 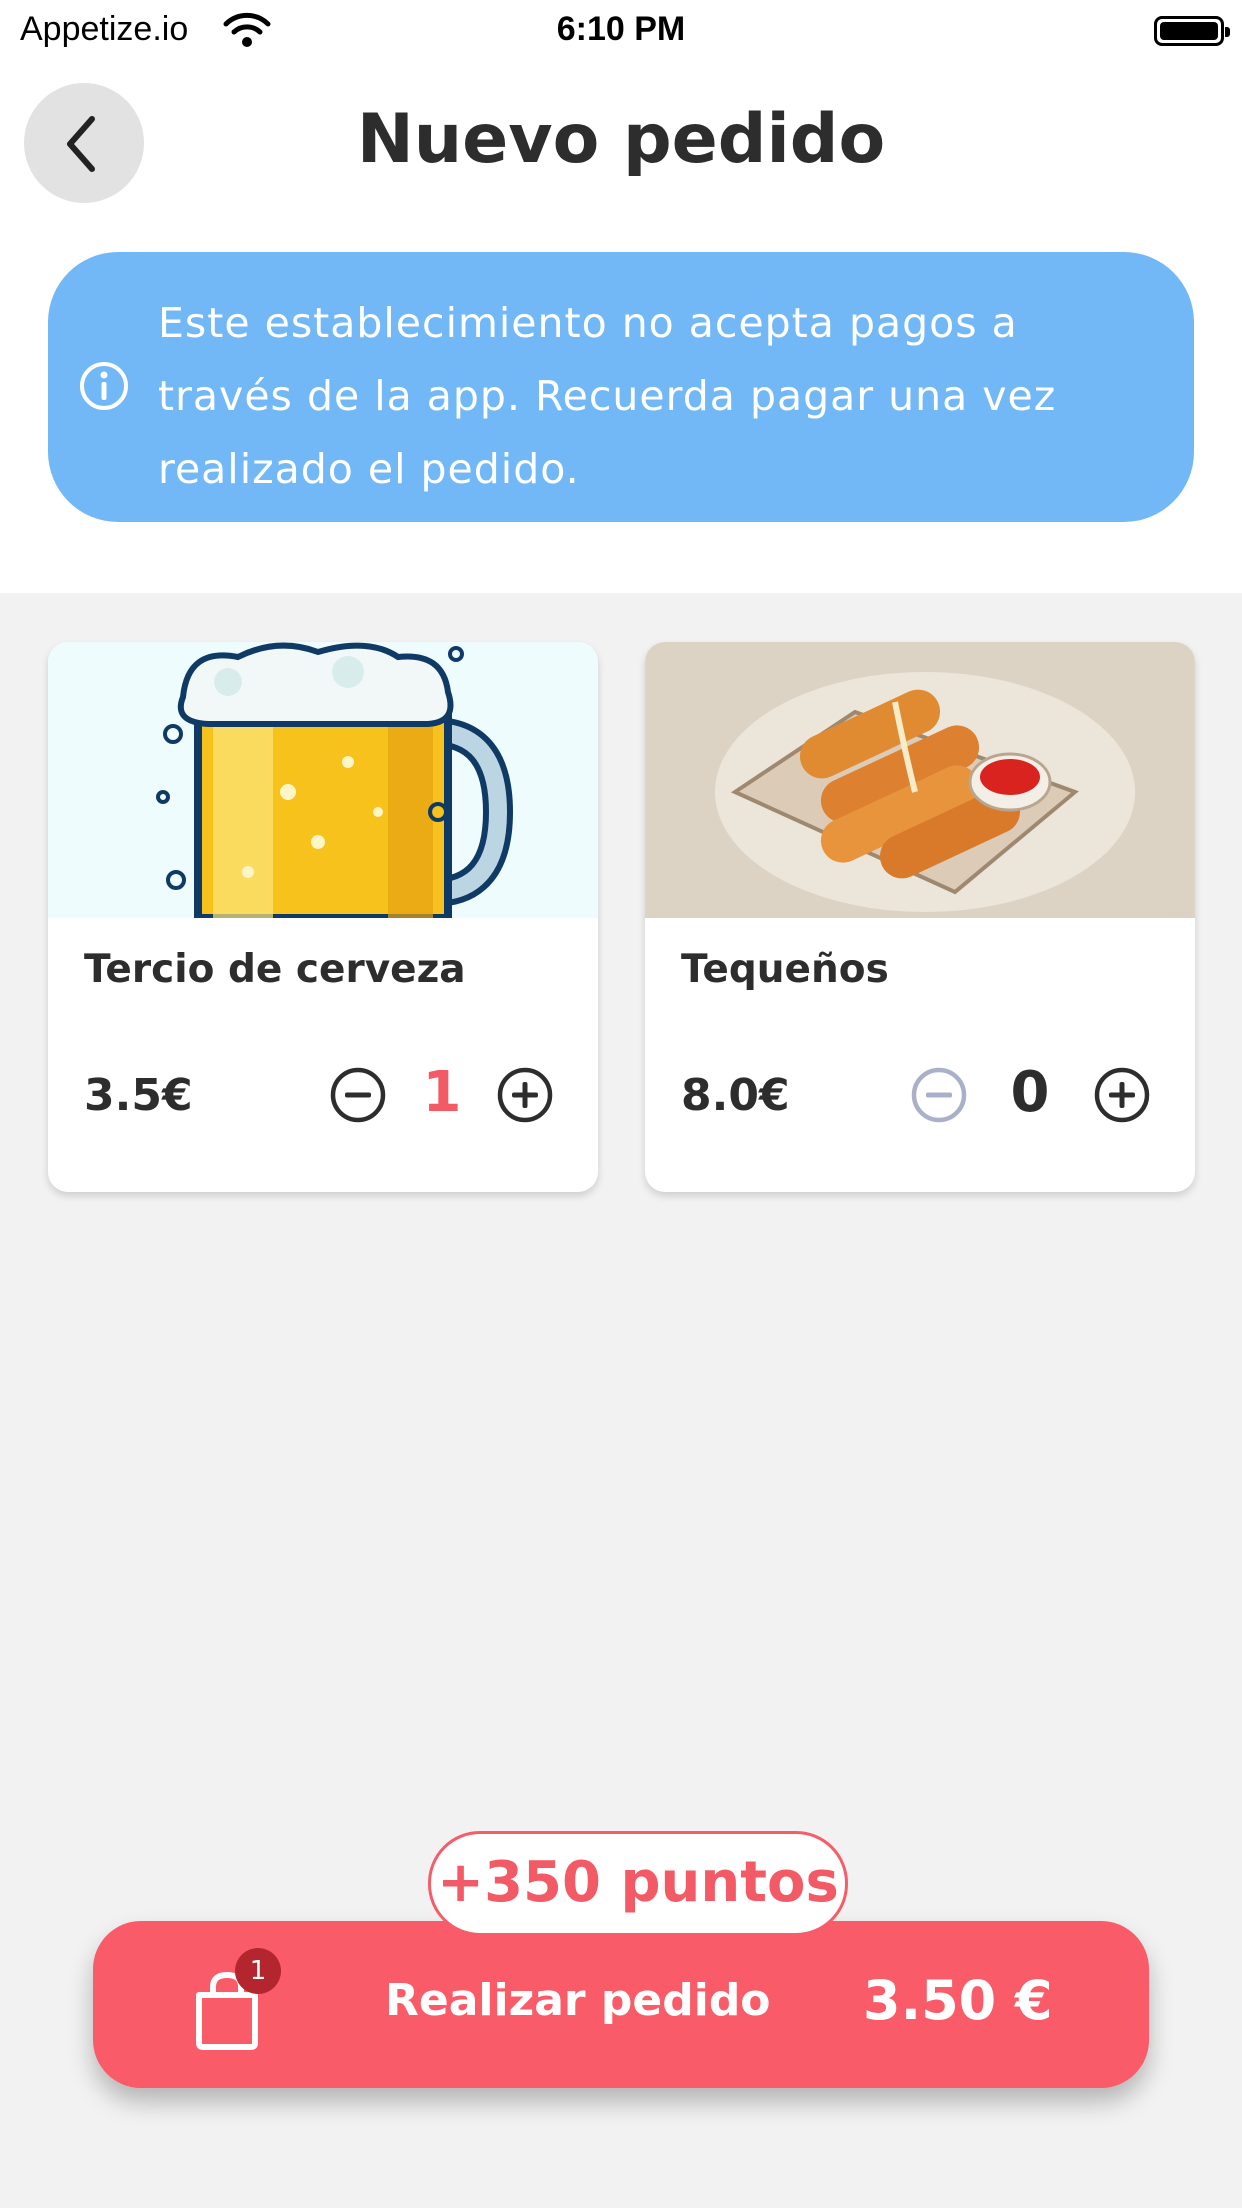 What do you see at coordinates (1192, 31) in the screenshot?
I see `battery-icon` at bounding box center [1192, 31].